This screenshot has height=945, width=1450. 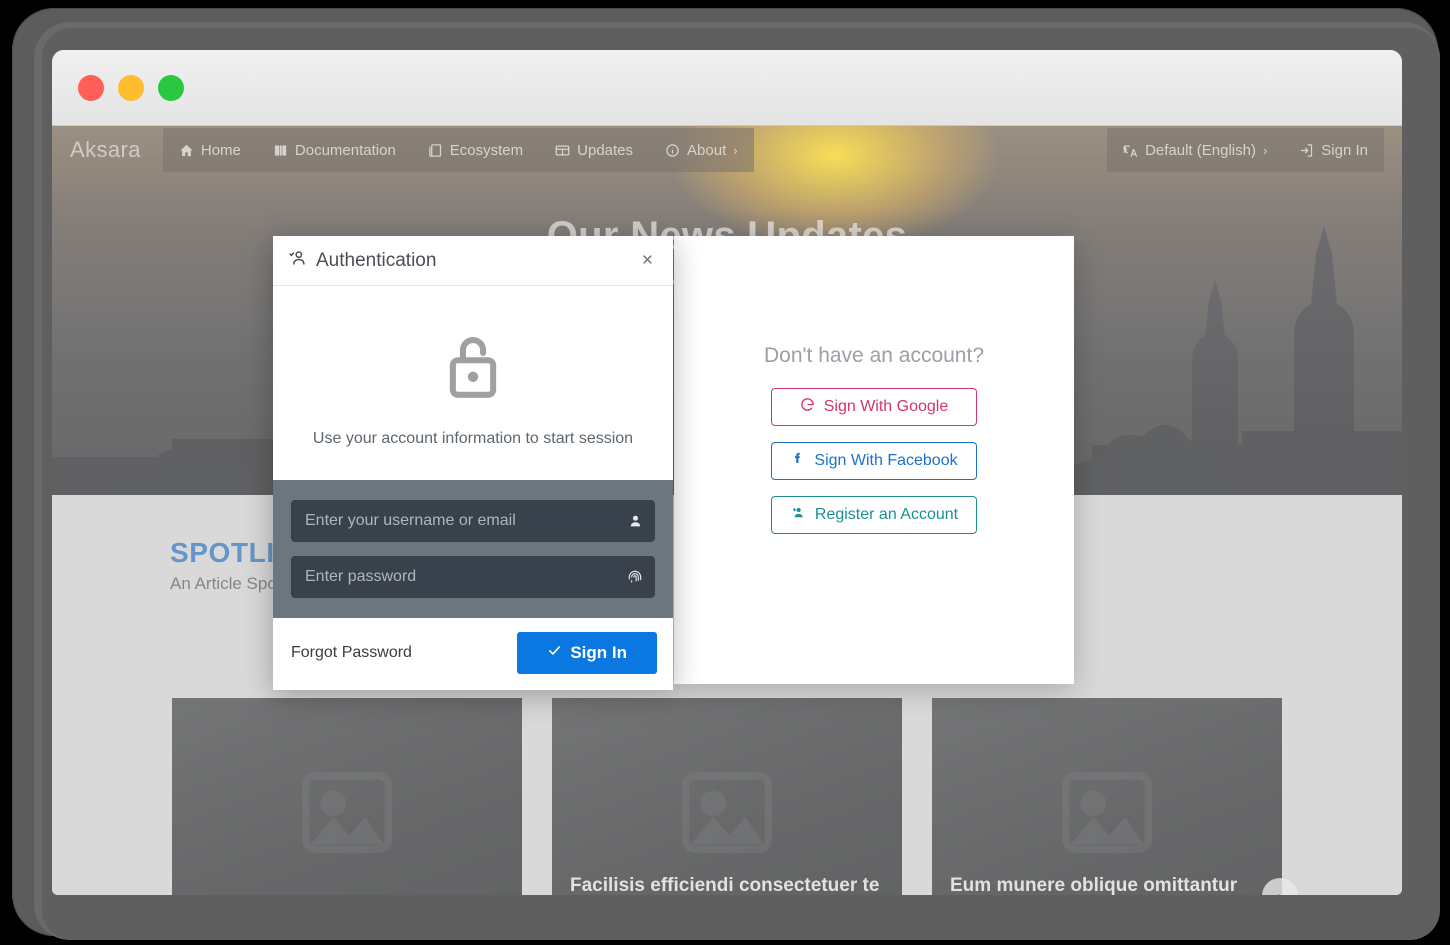 What do you see at coordinates (598, 652) in the screenshot?
I see `button-label: Sign In` at bounding box center [598, 652].